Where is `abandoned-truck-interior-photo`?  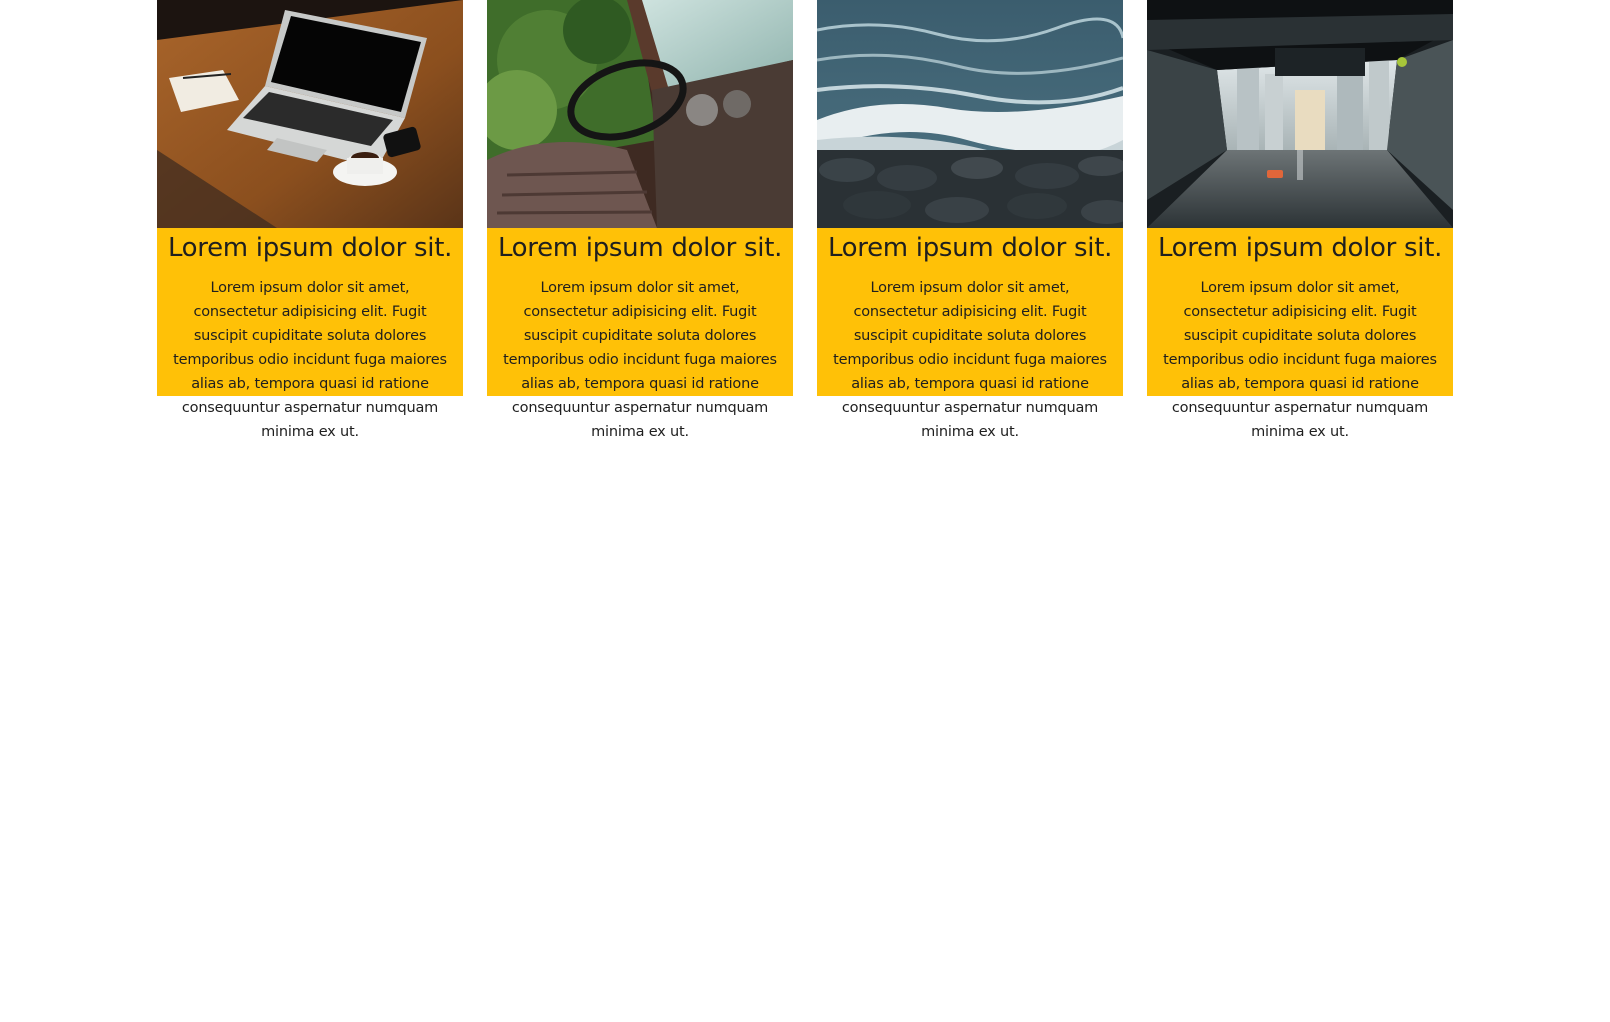
abandoned-truck-interior-photo is located at coordinates (640, 114).